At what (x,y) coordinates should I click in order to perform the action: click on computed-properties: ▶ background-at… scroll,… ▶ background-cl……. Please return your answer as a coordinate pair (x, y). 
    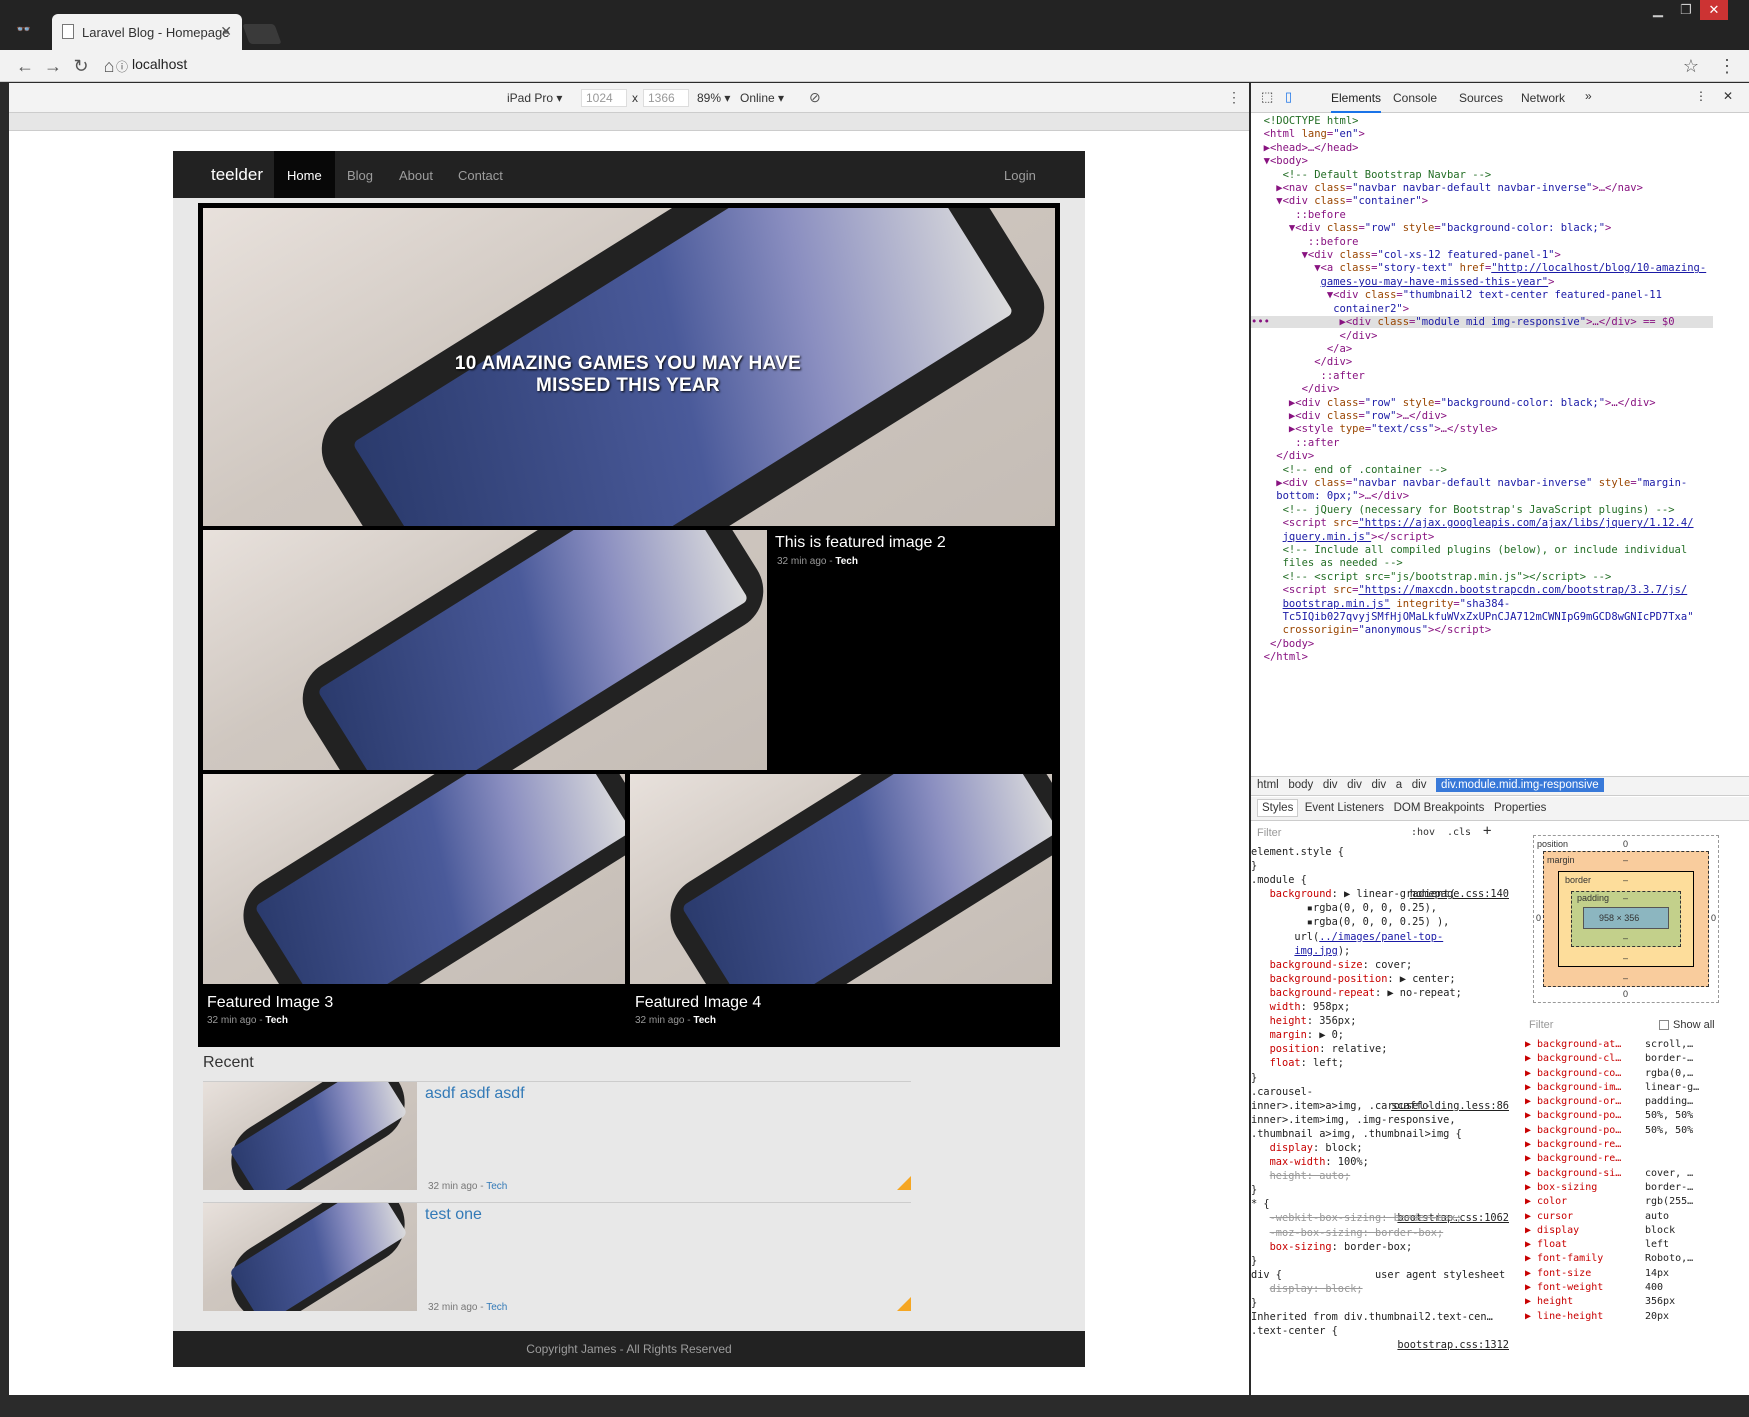
    Looking at the image, I should click on (1637, 1226).